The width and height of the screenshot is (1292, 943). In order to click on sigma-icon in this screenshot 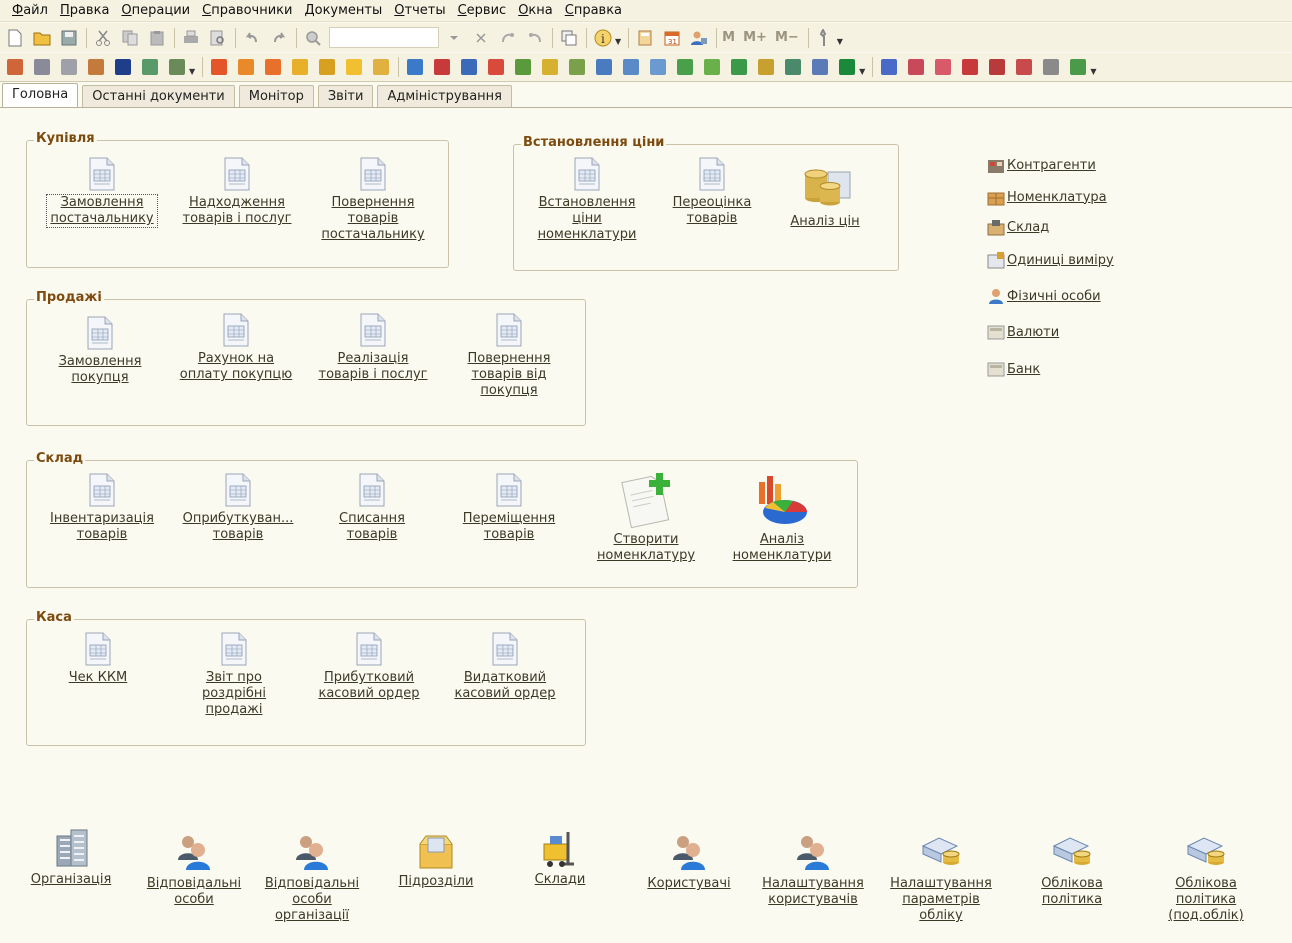, I will do `click(997, 67)`.